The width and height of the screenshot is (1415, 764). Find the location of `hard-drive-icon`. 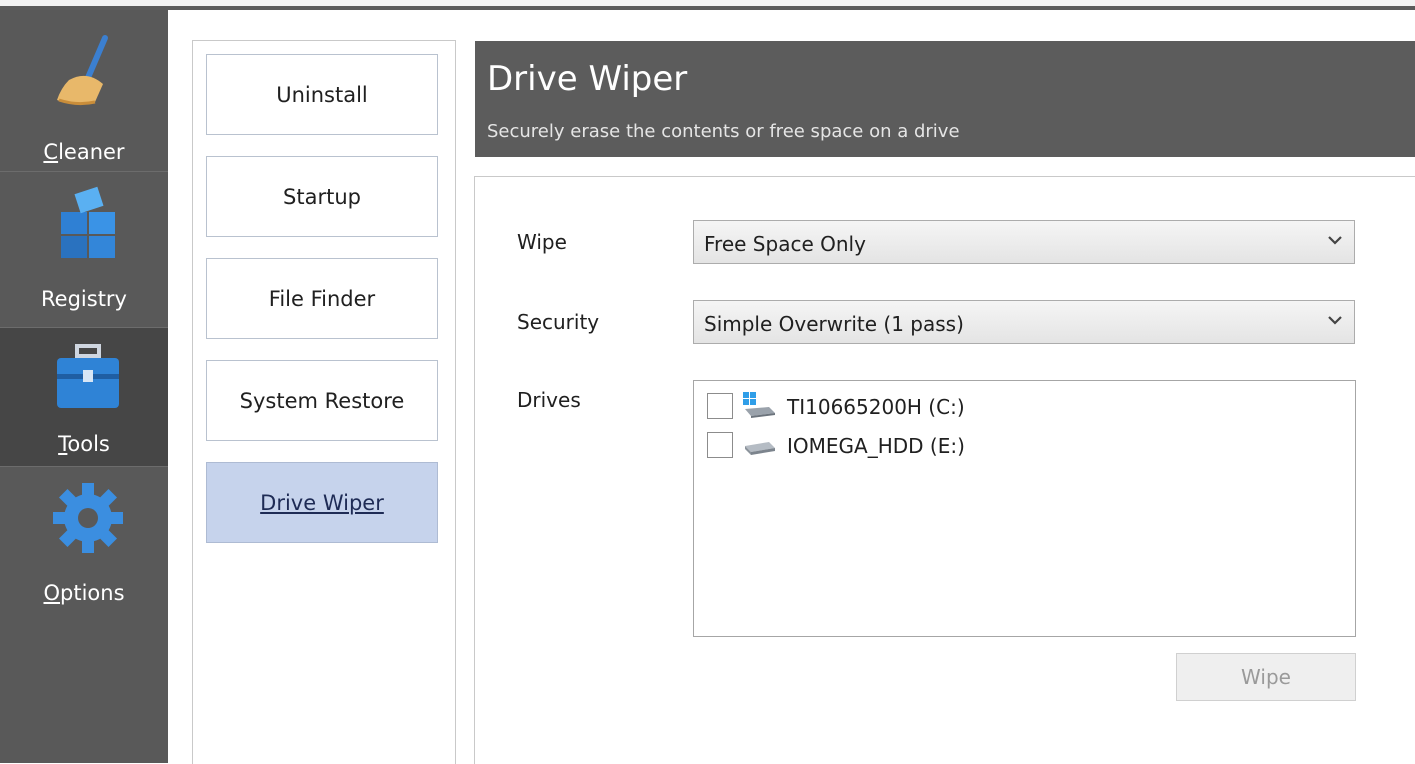

hard-drive-icon is located at coordinates (760, 448).